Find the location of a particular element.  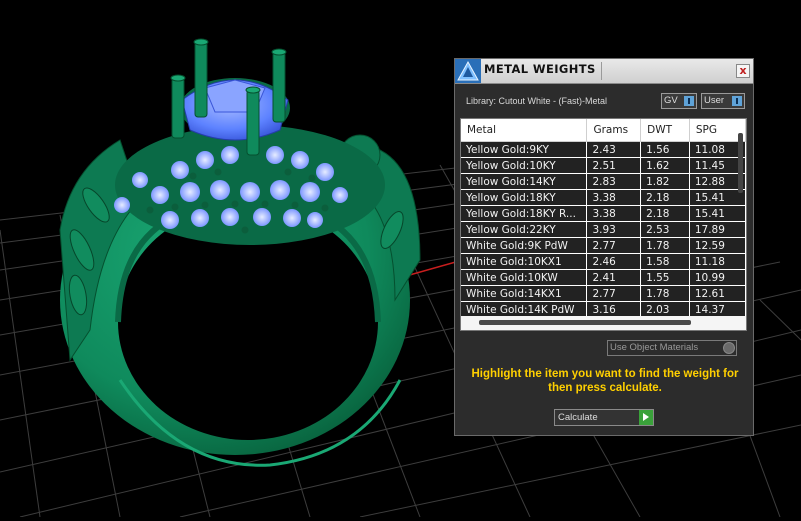

table-cell: Yellow Gold:10KY is located at coordinates (524, 165).